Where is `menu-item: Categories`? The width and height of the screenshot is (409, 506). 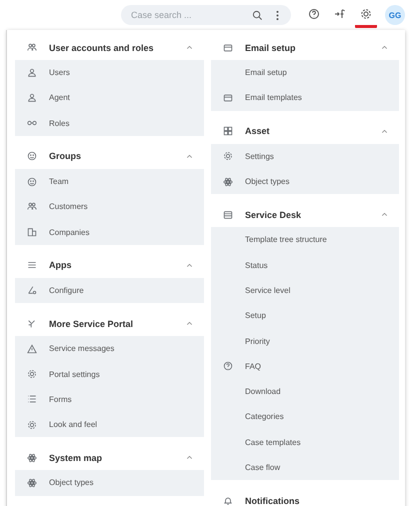 menu-item: Categories is located at coordinates (305, 417).